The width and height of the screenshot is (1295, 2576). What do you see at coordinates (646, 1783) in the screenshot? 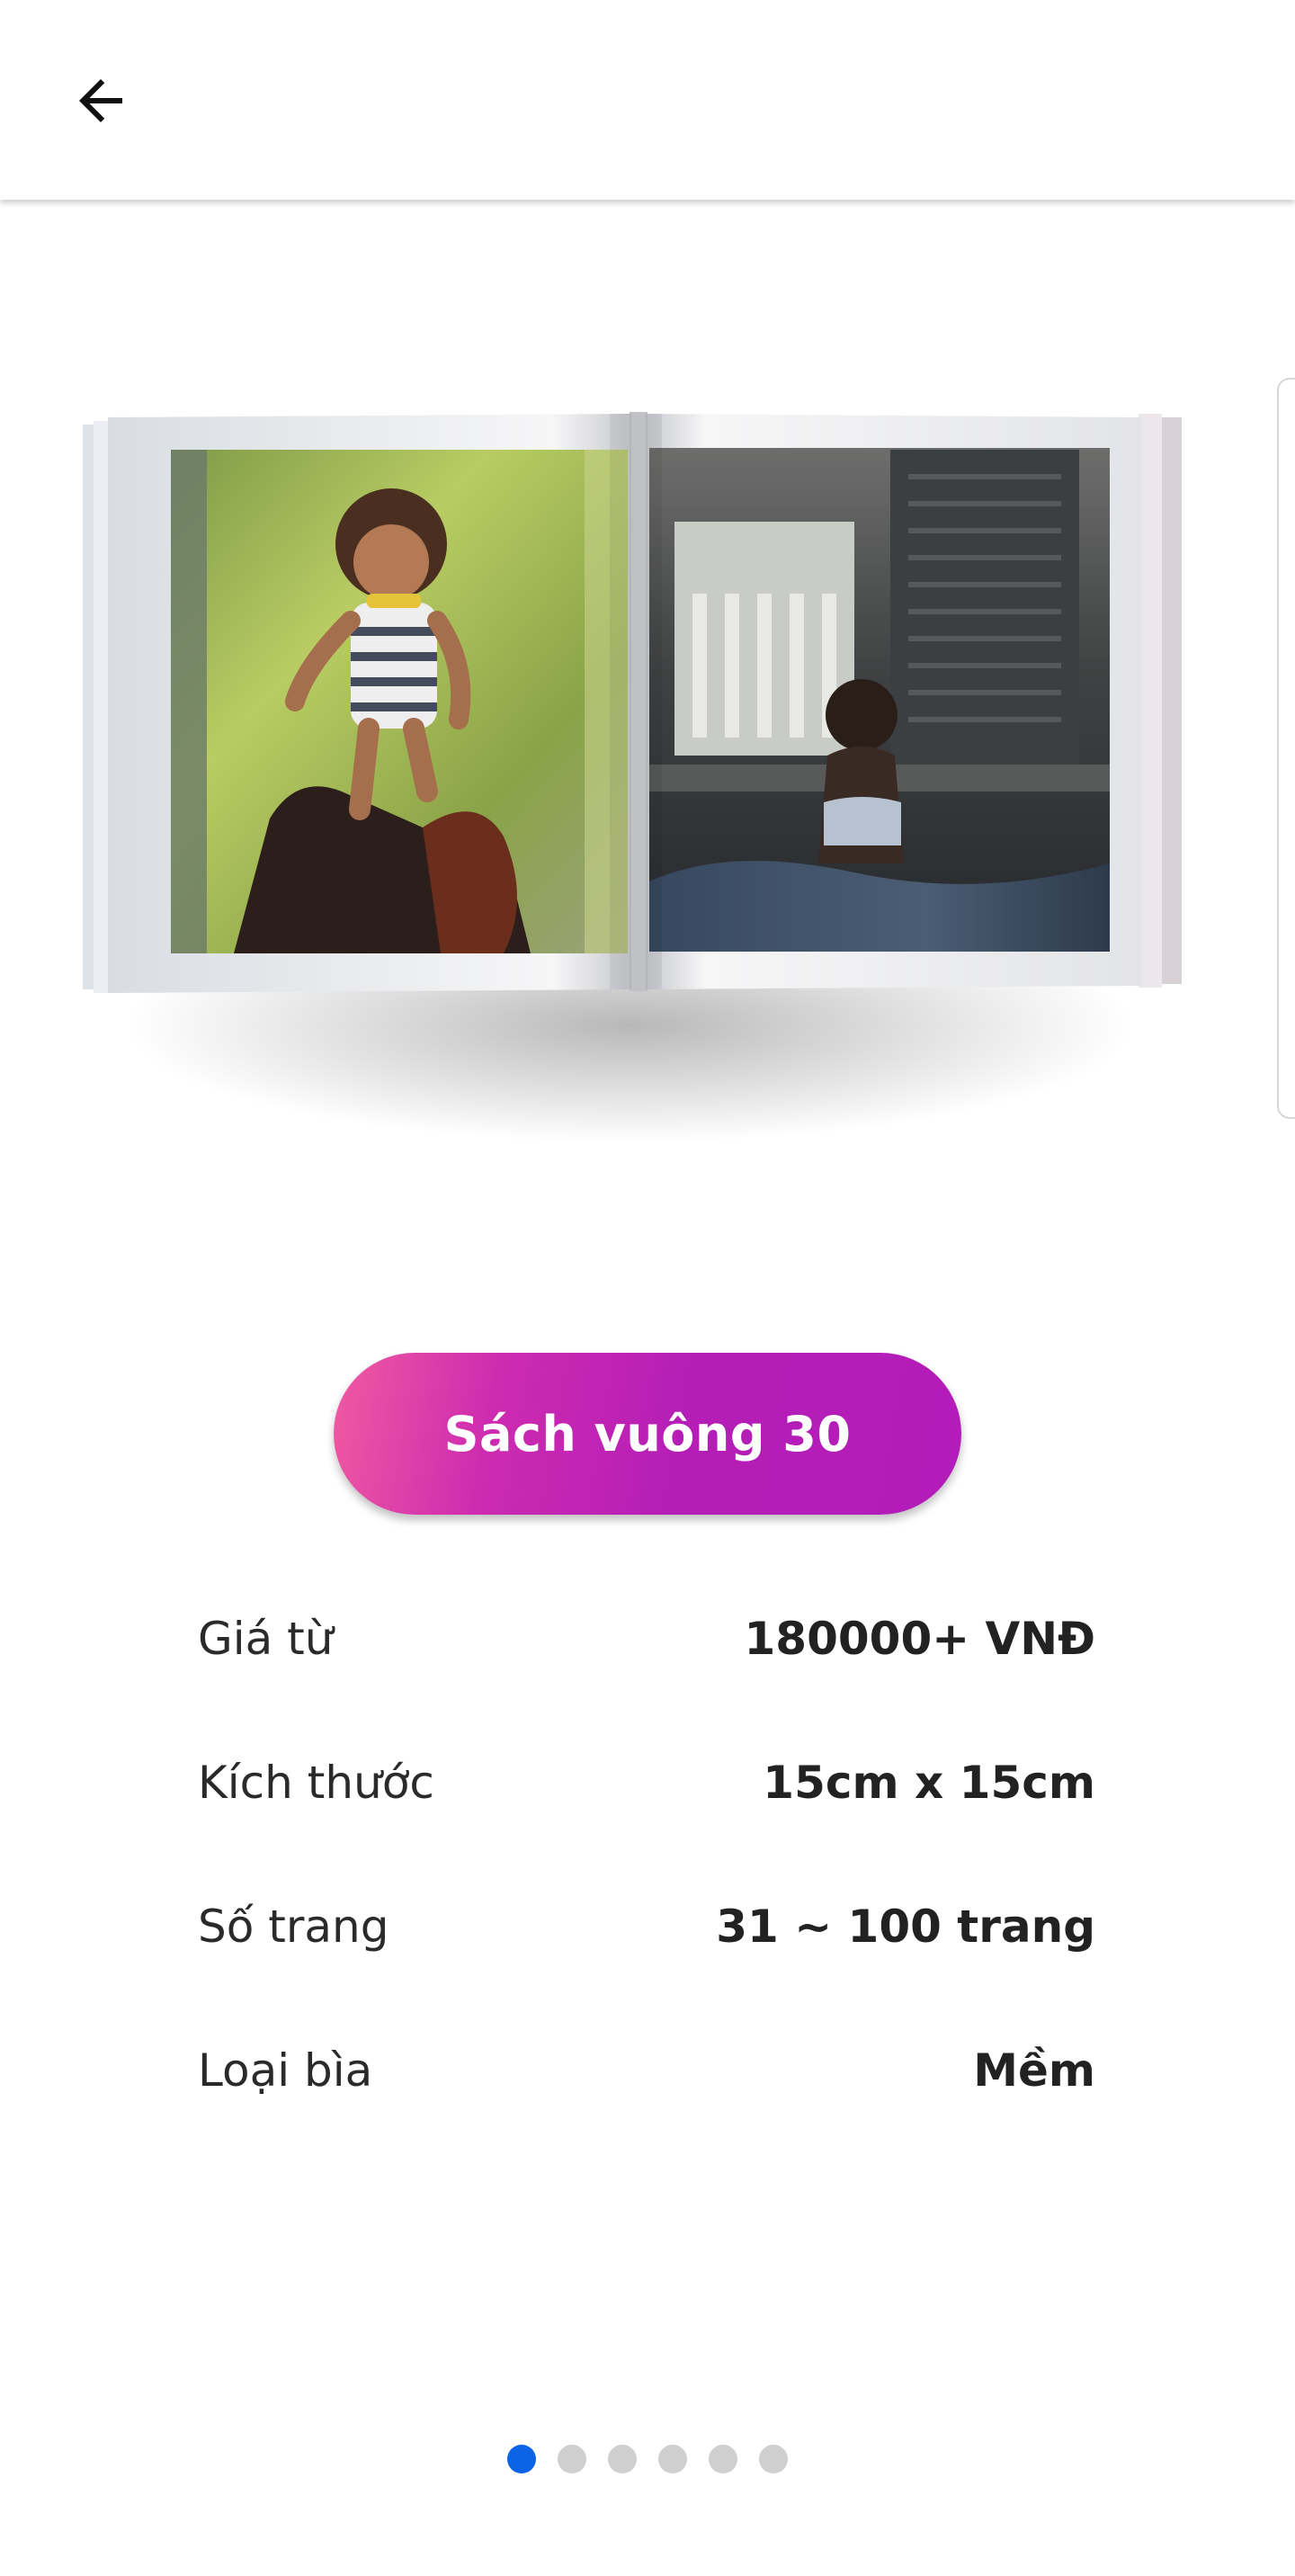
I see `detail-row-size: Kích thước 15cm x 15cm` at bounding box center [646, 1783].